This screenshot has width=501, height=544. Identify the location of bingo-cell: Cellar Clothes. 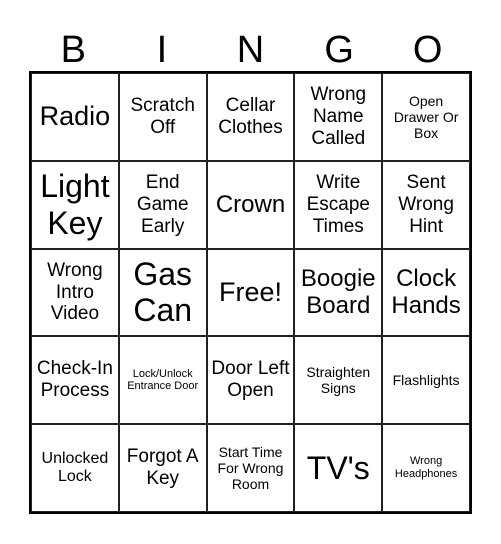
(250, 117).